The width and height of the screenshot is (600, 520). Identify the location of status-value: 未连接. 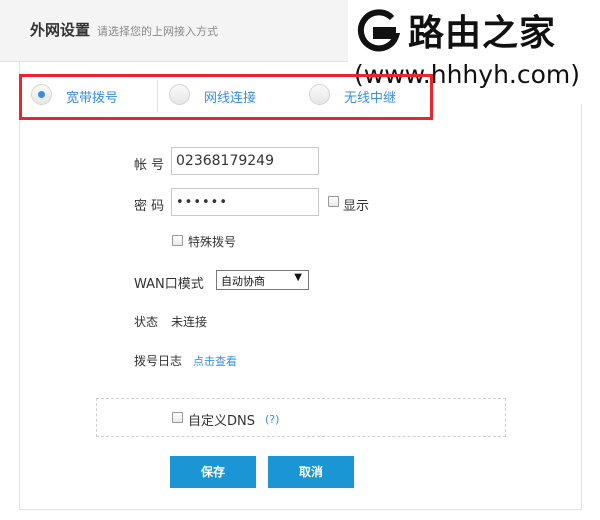
(189, 322).